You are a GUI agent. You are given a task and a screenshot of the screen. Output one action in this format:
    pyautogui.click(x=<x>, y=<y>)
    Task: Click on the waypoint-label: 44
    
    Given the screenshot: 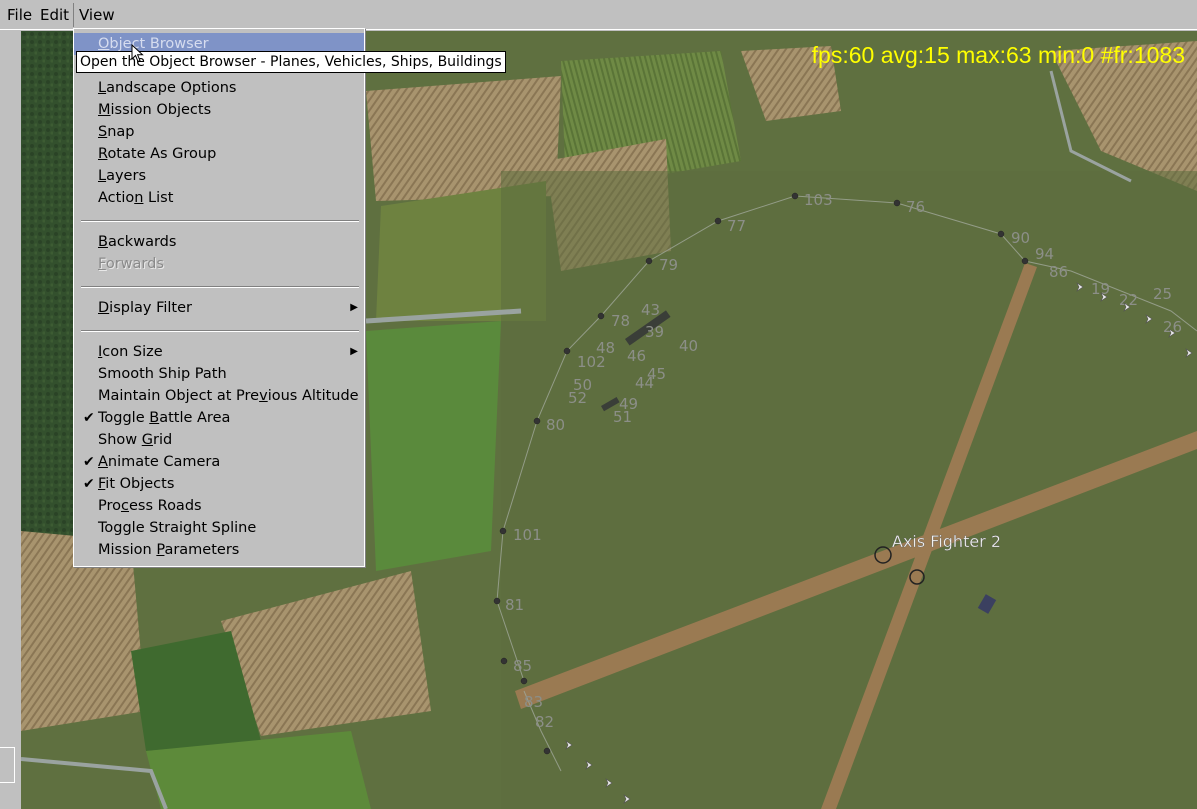 What is the action you would take?
    pyautogui.click(x=644, y=383)
    